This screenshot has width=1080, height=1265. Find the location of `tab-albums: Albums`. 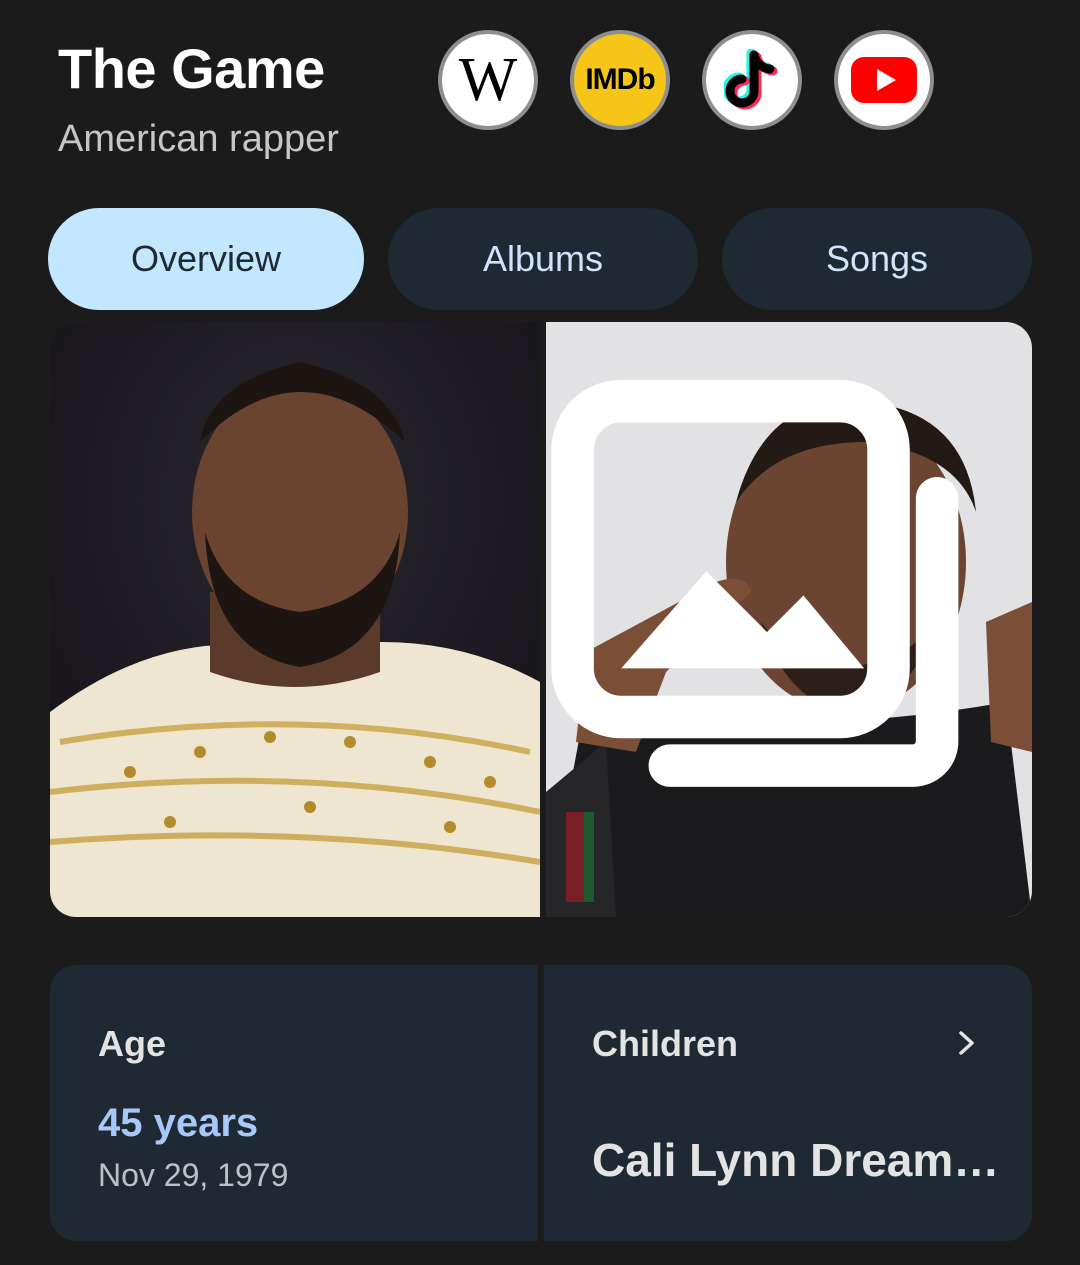

tab-albums: Albums is located at coordinates (543, 259).